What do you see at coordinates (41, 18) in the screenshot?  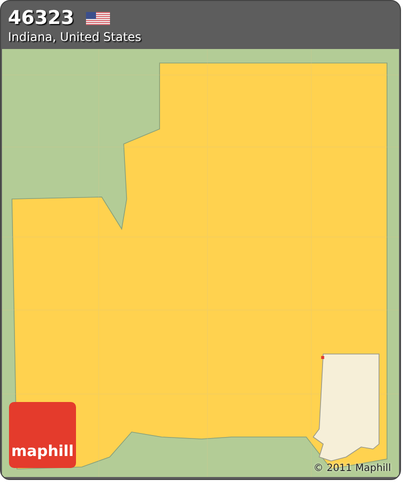 I see `postal-code-title: 46323` at bounding box center [41, 18].